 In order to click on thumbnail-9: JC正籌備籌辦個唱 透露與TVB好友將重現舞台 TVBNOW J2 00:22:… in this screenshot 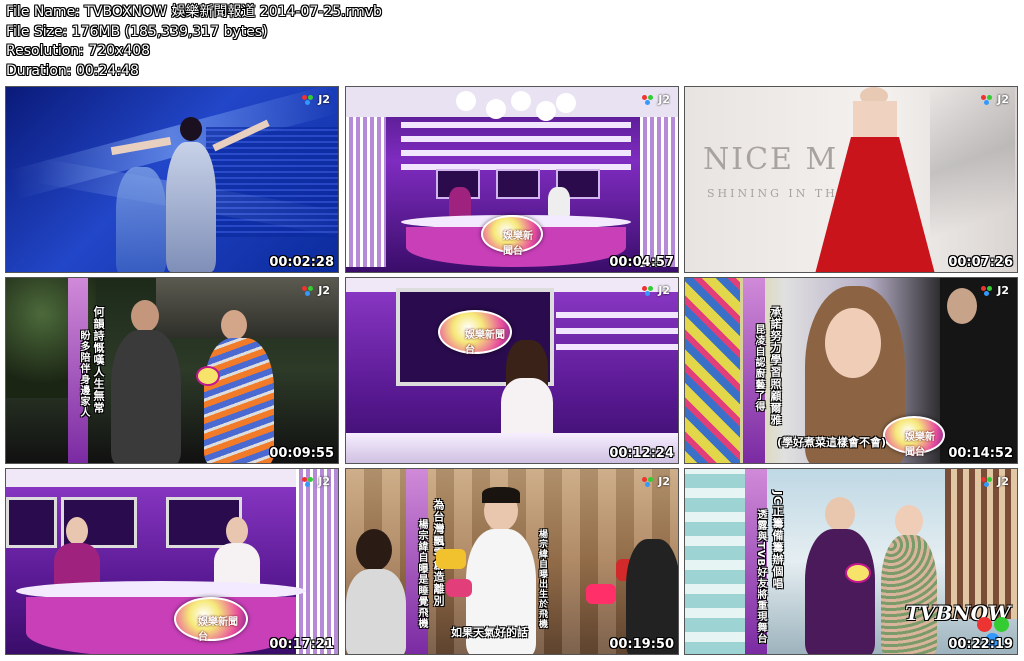, I will do `click(851, 561)`.